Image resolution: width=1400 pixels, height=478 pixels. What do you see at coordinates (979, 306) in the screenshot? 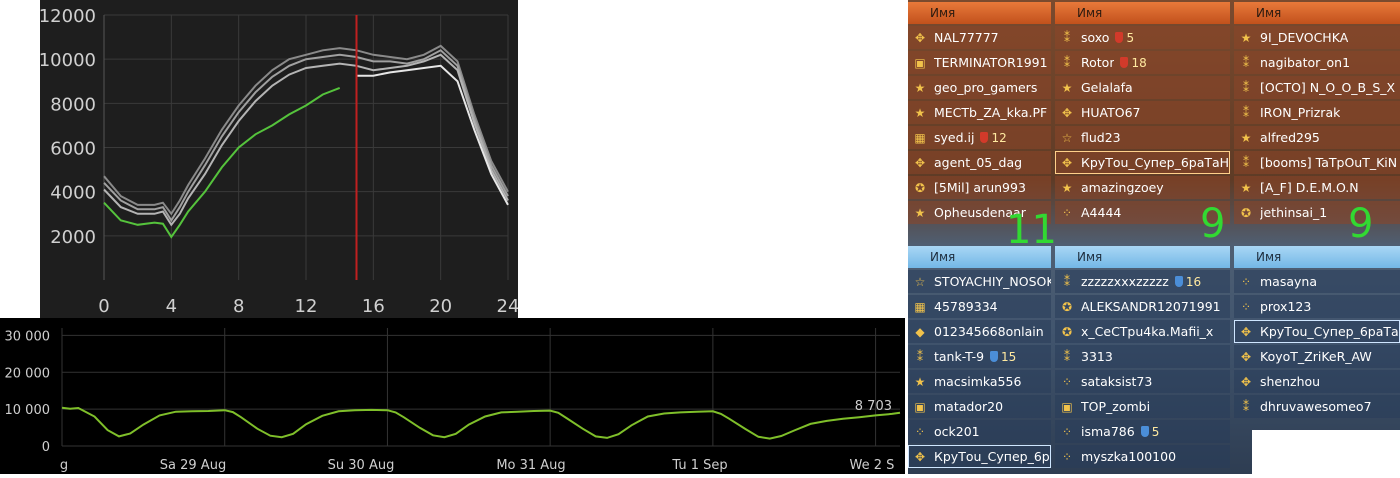
I see `player-row: ▦ 45789334` at bounding box center [979, 306].